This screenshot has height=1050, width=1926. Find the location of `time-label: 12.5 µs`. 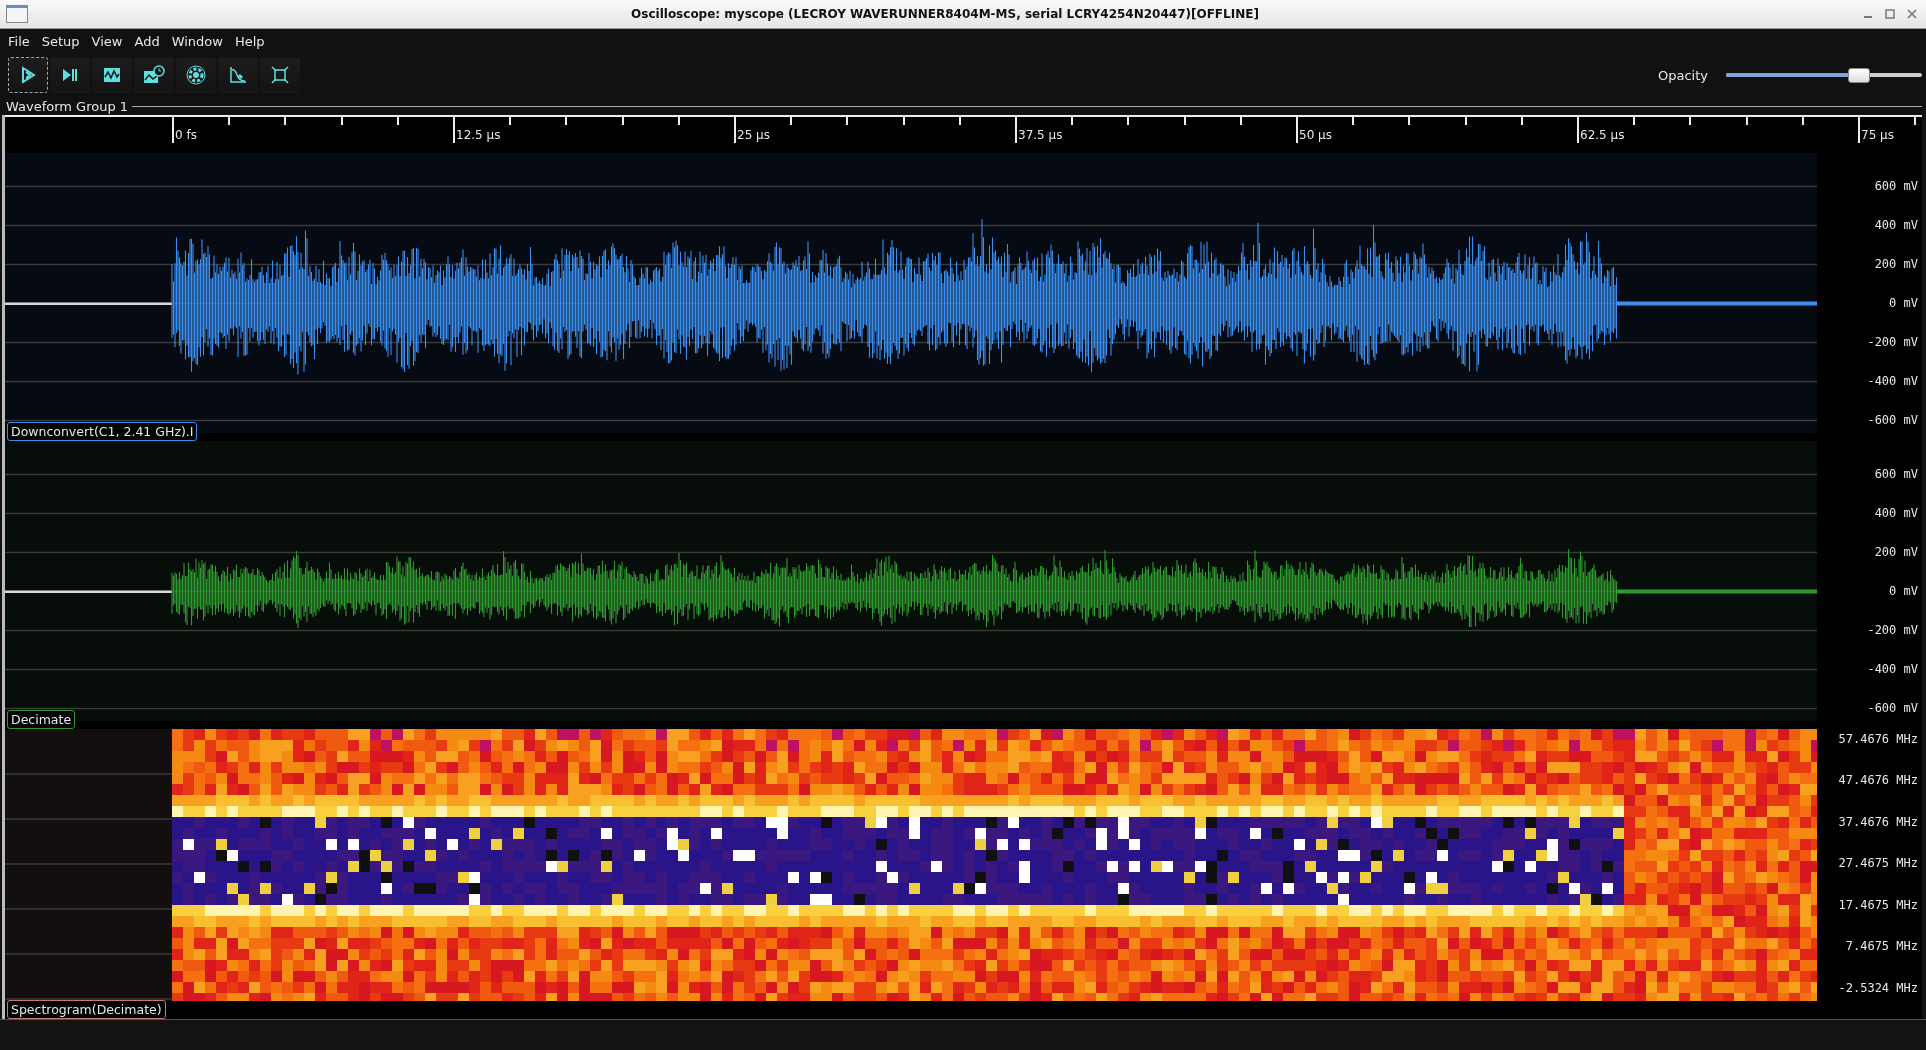

time-label: 12.5 µs is located at coordinates (478, 135).